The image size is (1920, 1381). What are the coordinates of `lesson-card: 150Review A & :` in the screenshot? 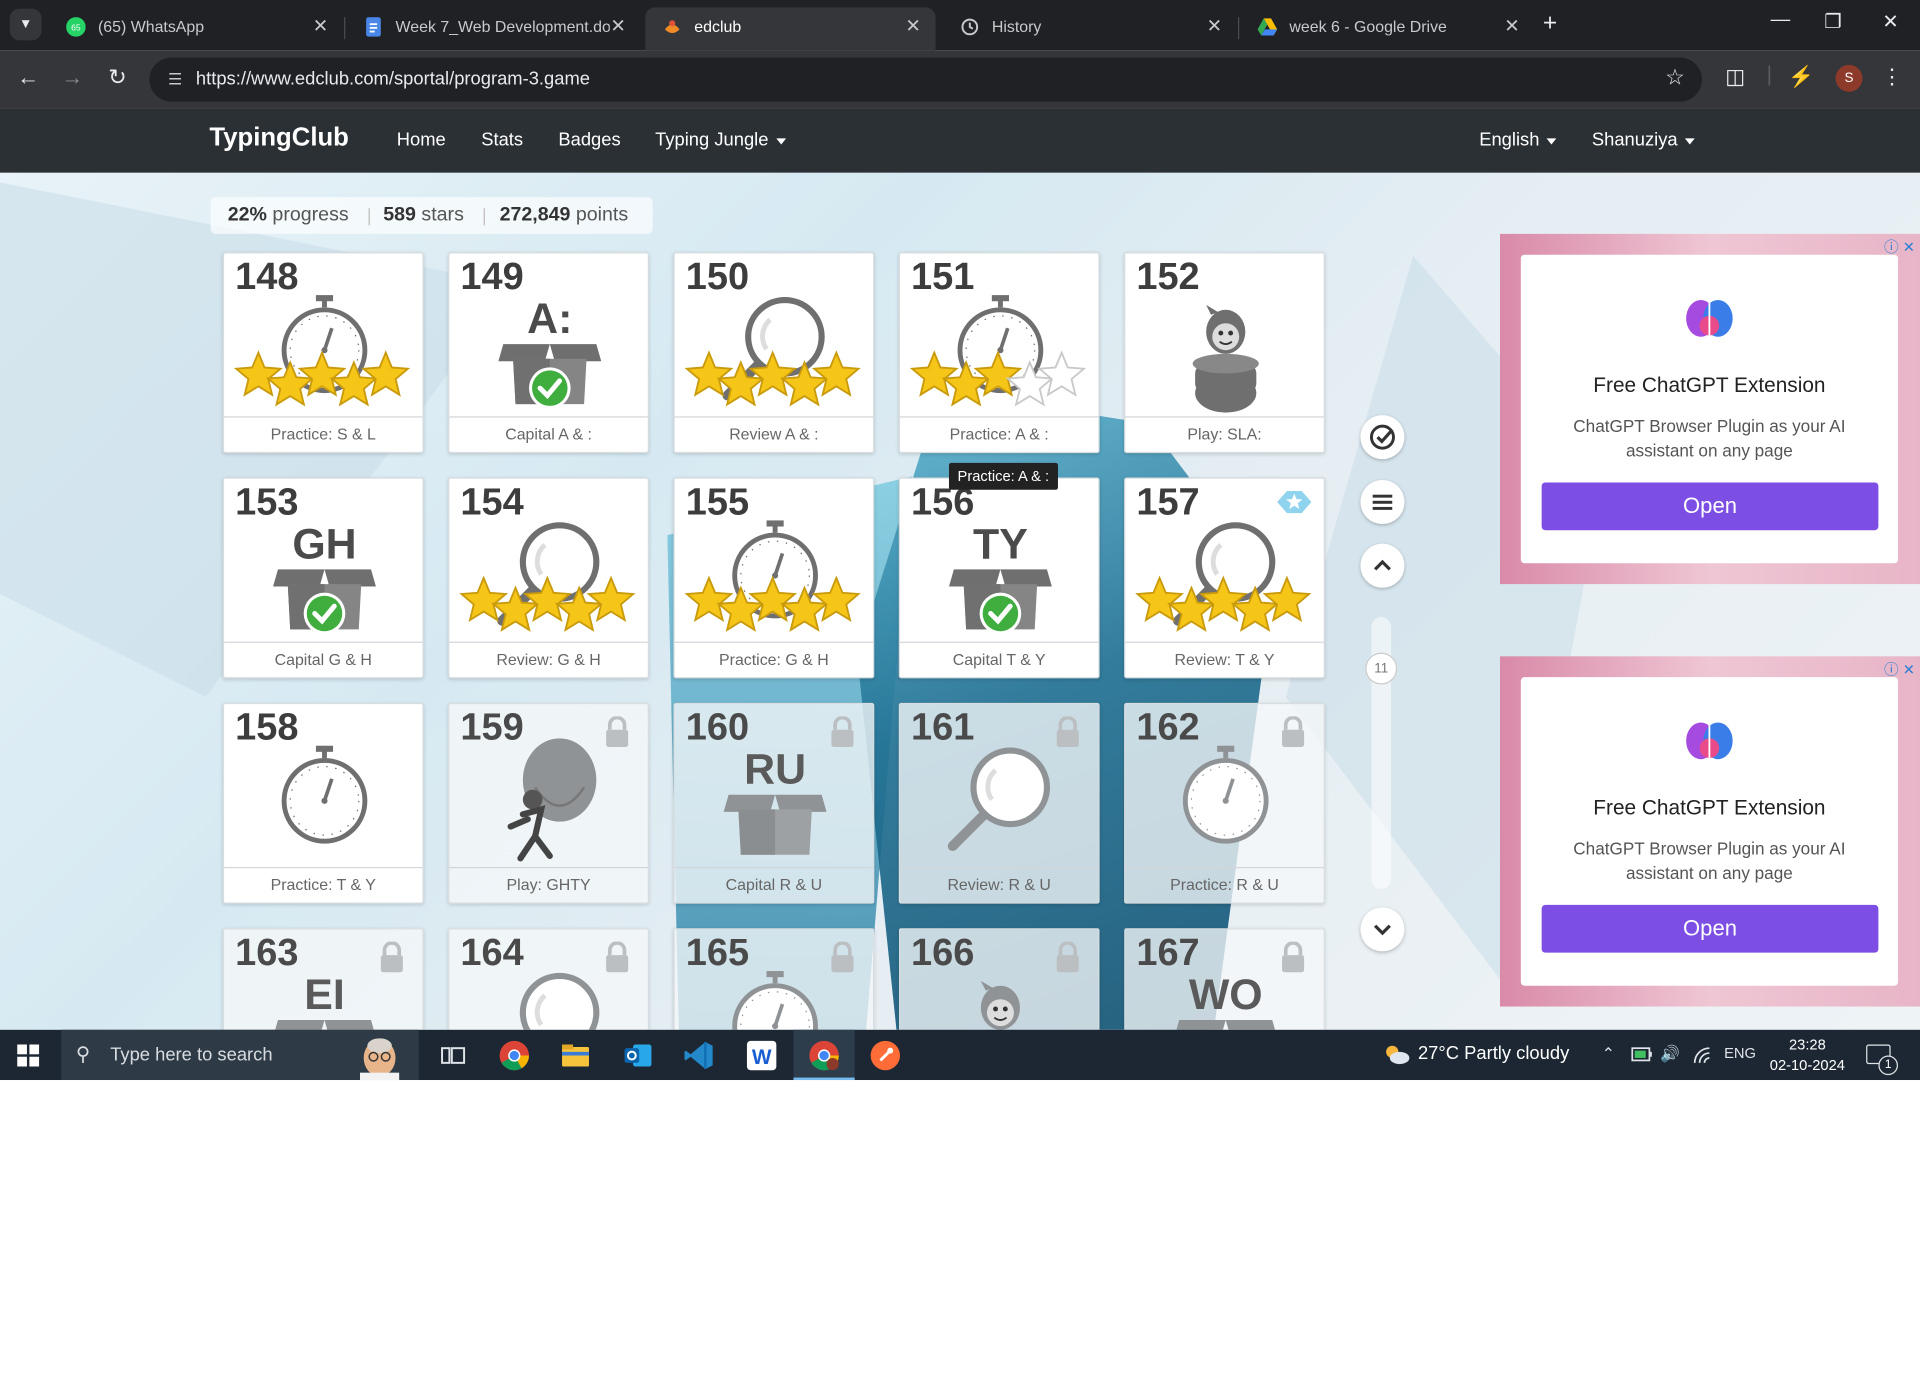 It's located at (773, 352).